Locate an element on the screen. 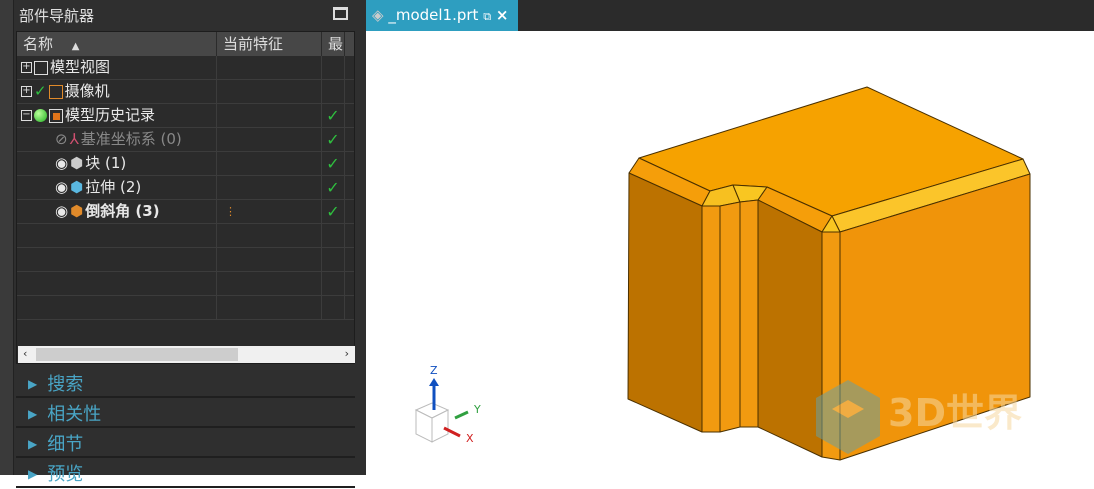 This screenshot has height=489, width=1094. close-icon: × is located at coordinates (502, 15).